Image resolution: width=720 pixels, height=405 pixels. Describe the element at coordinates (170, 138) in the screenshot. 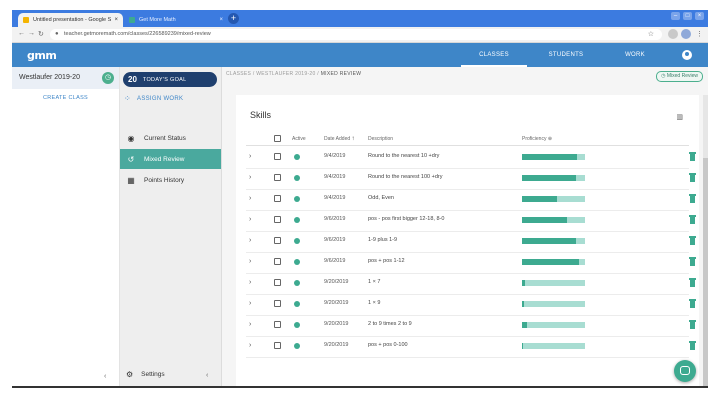

I see `sidebar-item-current-status: ◉ Current Status` at that location.